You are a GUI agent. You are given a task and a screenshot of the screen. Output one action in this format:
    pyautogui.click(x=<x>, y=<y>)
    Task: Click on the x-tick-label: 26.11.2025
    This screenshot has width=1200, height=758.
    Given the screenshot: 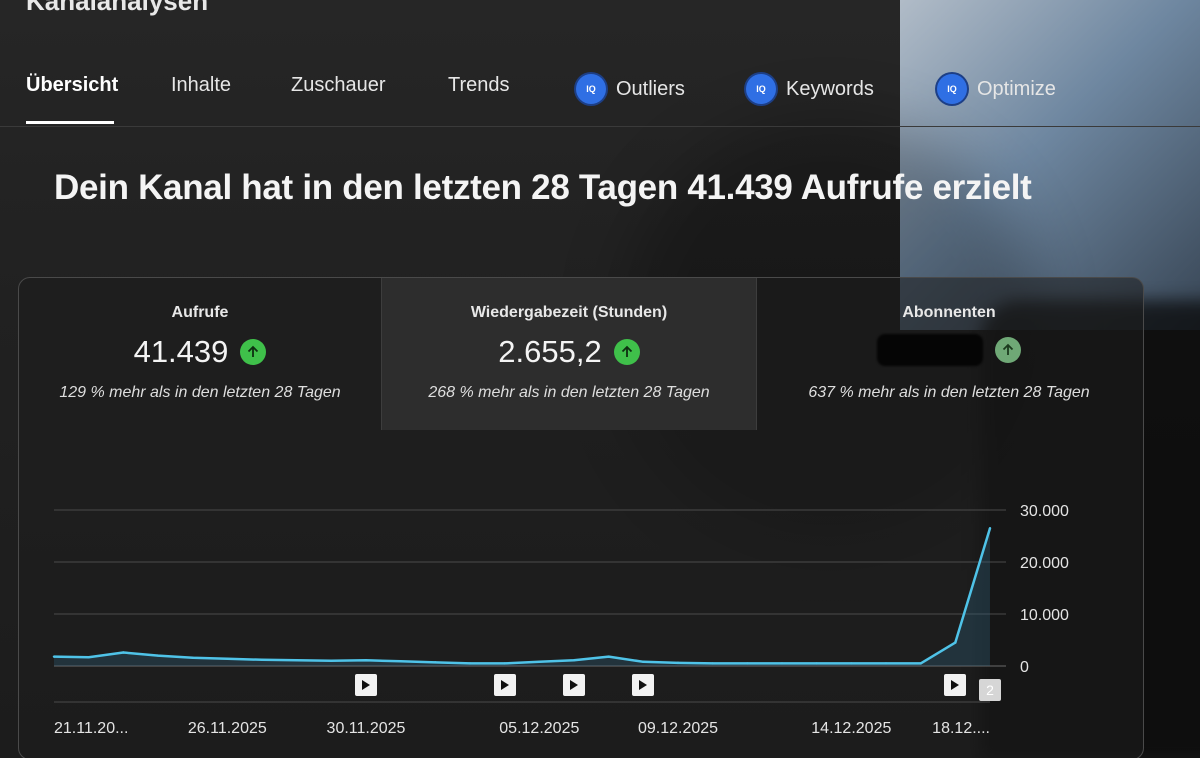 What is the action you would take?
    pyautogui.click(x=227, y=728)
    